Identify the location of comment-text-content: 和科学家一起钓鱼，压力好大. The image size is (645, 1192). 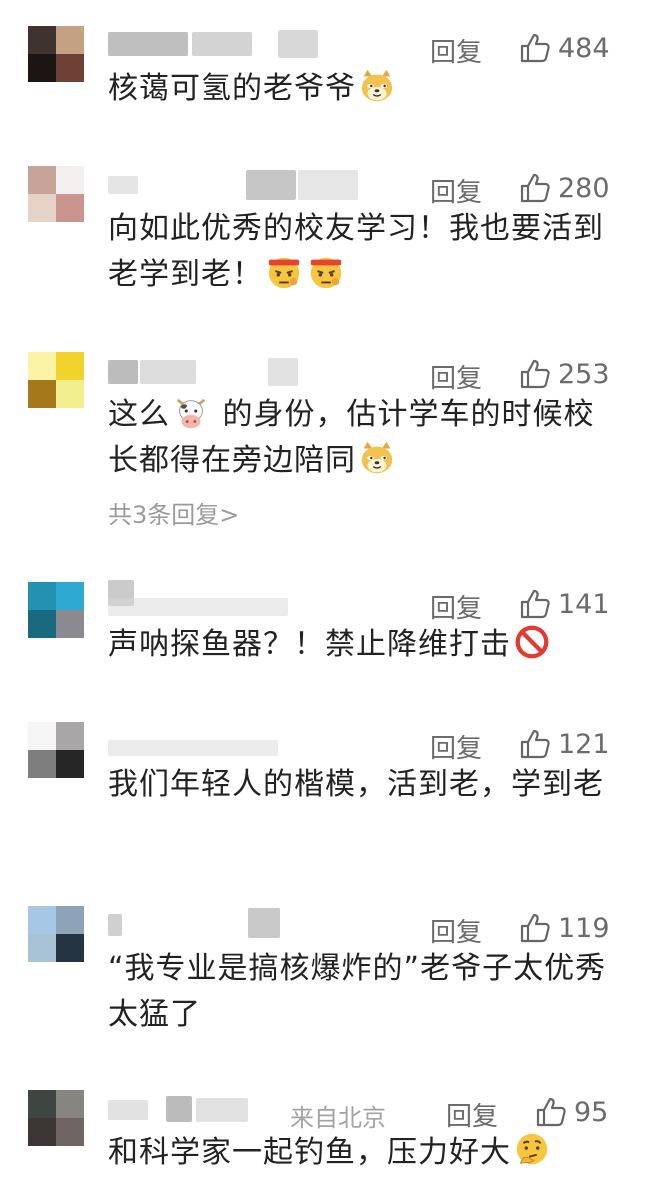
(309, 1152).